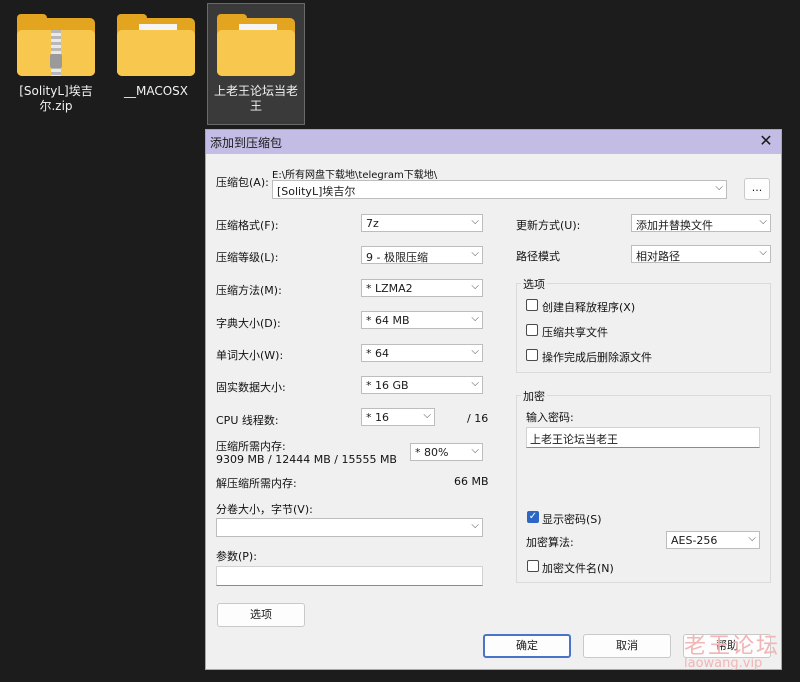  Describe the element at coordinates (723, 663) in the screenshot. I see `watermark-url: laowang.vip` at that location.